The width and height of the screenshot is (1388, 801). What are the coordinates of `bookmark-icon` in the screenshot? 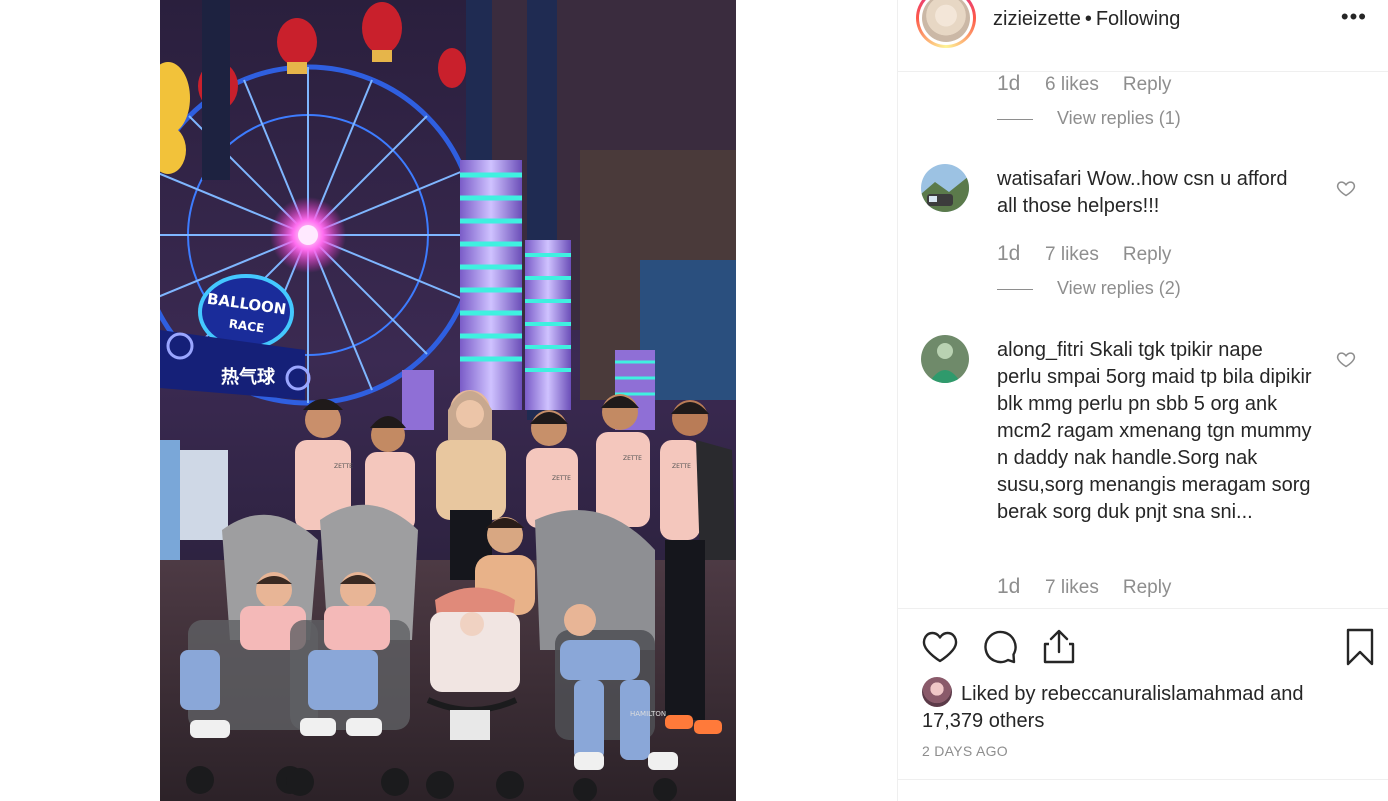 It's located at (1360, 647).